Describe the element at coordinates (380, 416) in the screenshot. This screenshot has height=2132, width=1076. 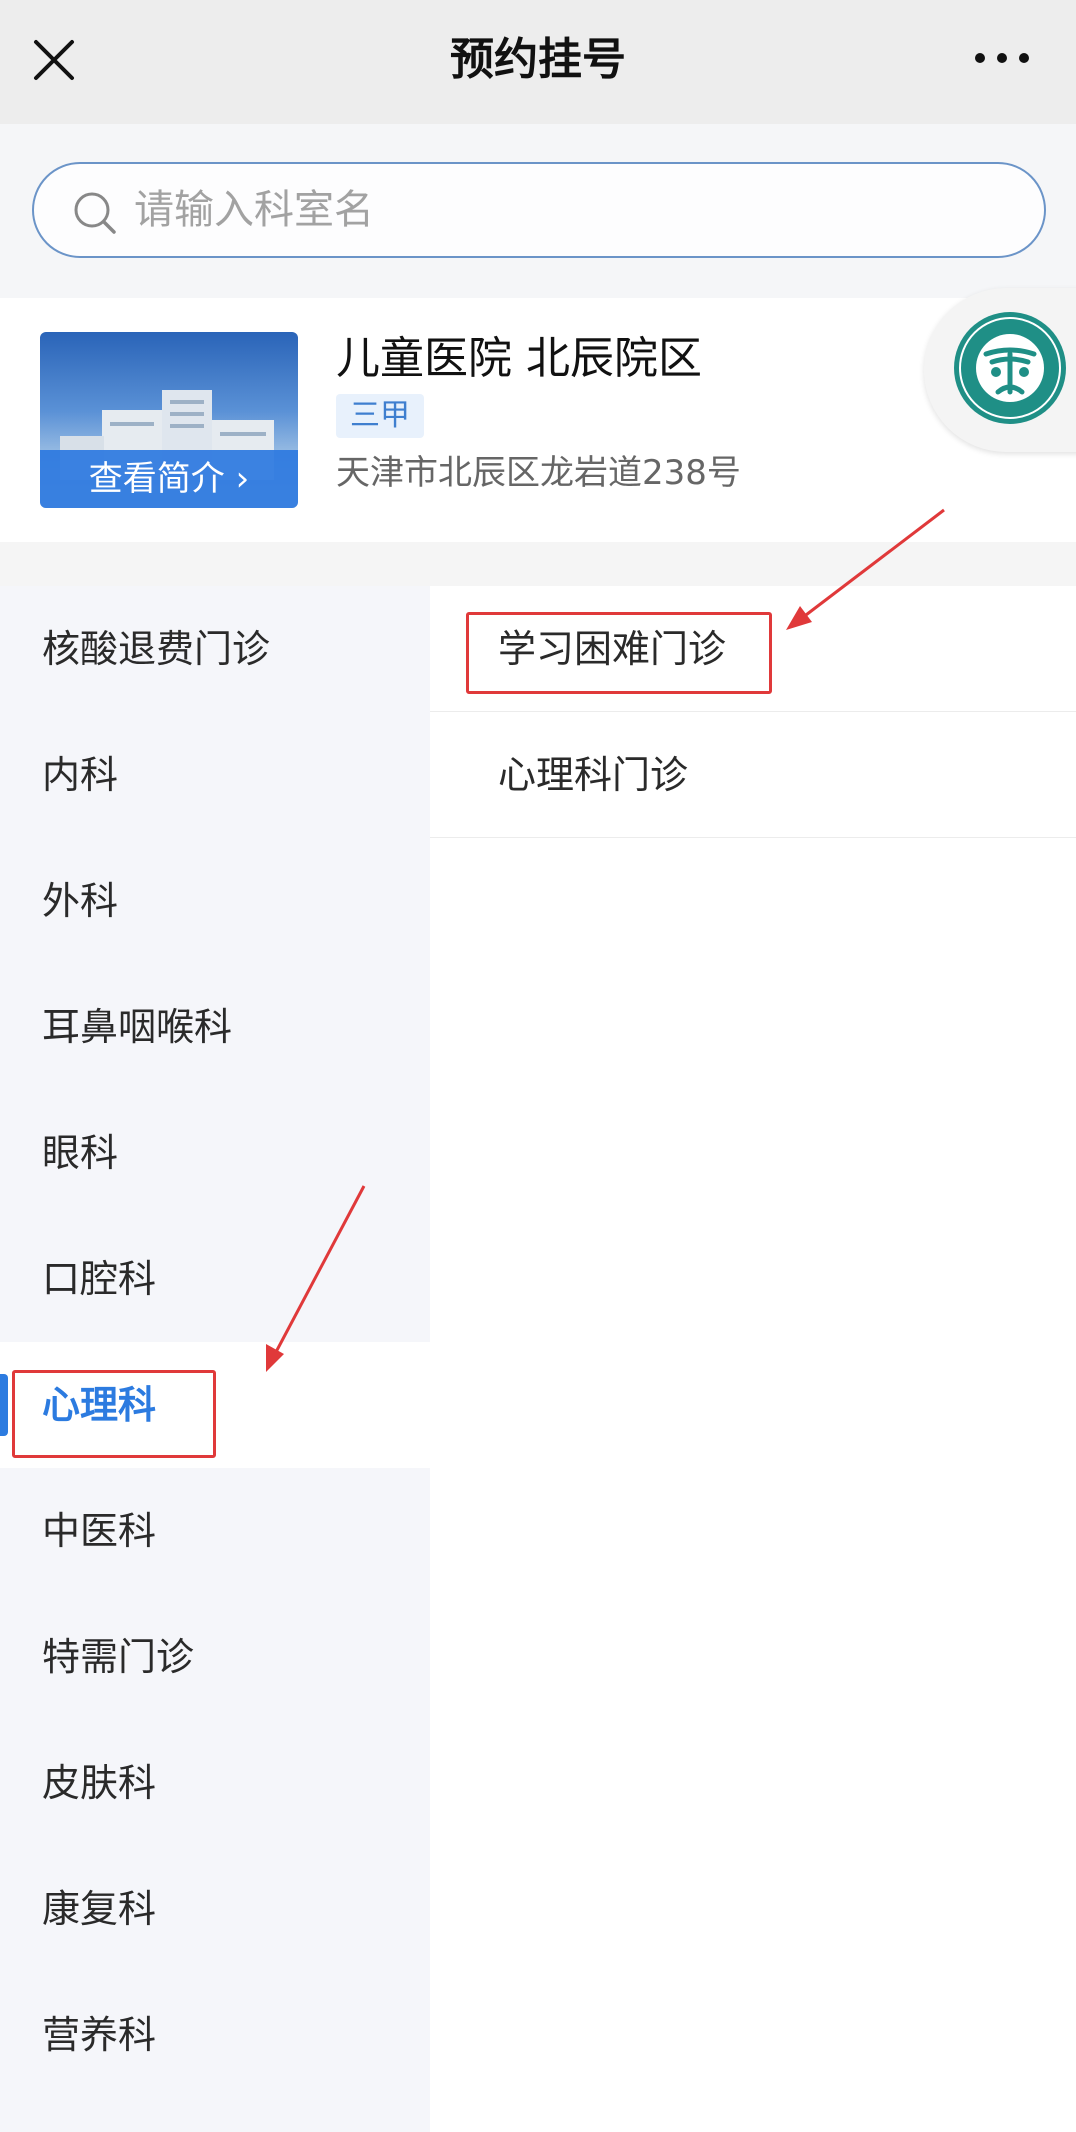
I see `hospital-level-badge: 三甲` at that location.